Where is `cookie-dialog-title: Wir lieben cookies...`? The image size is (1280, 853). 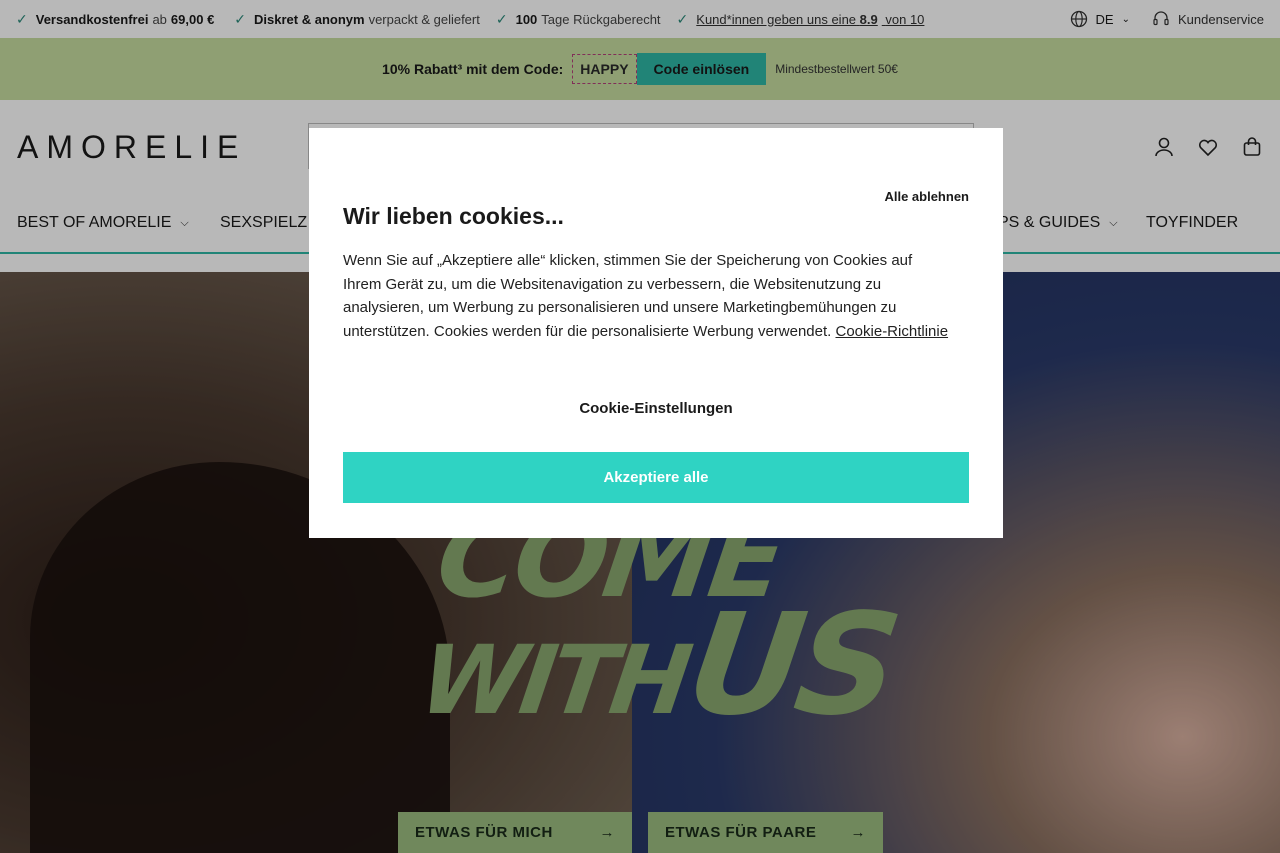 cookie-dialog-title: Wir lieben cookies... is located at coordinates (453, 216).